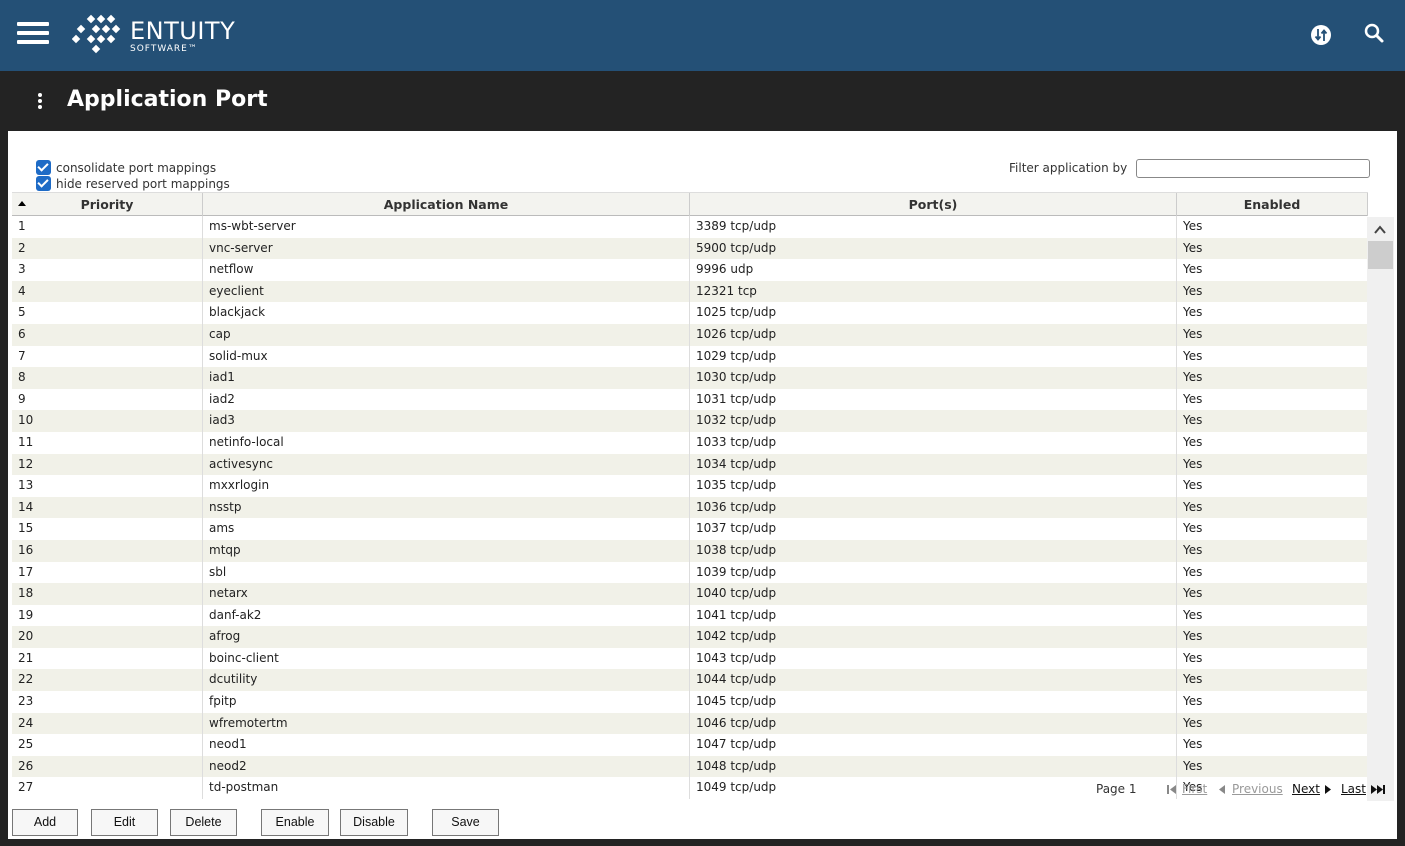 Image resolution: width=1405 pixels, height=846 pixels. I want to click on filter-application-input, so click(1253, 168).